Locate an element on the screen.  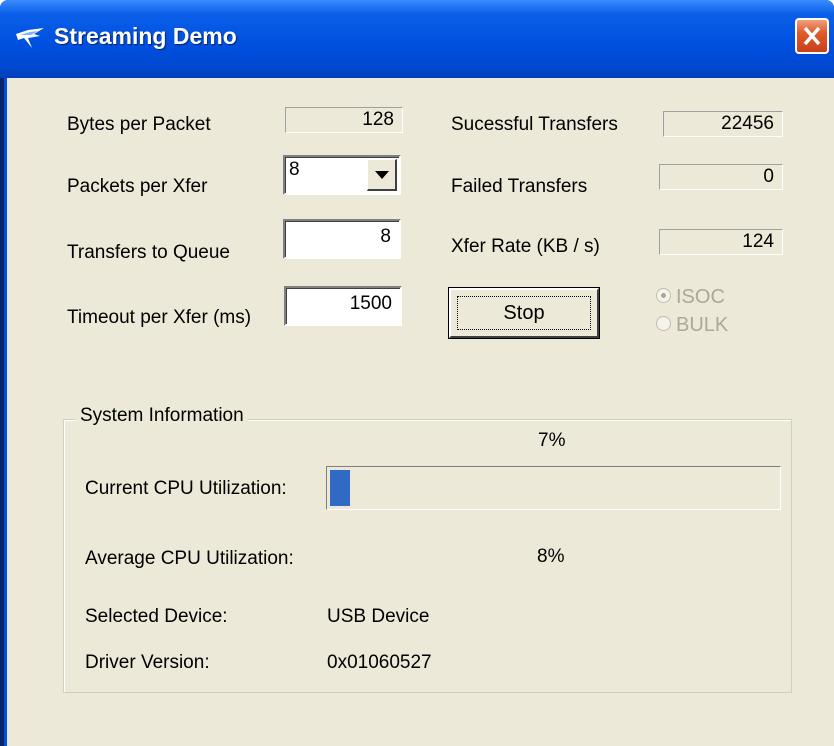
radio-bulk-label: BULK is located at coordinates (702, 325).